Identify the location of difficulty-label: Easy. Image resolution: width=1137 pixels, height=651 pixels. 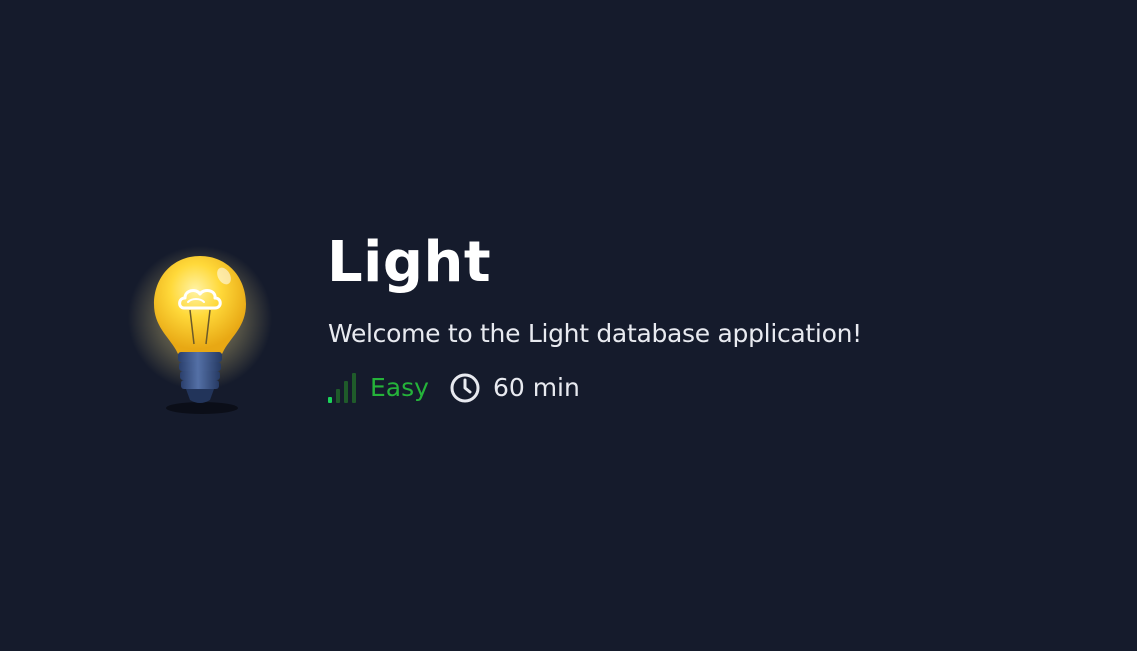
(399, 387).